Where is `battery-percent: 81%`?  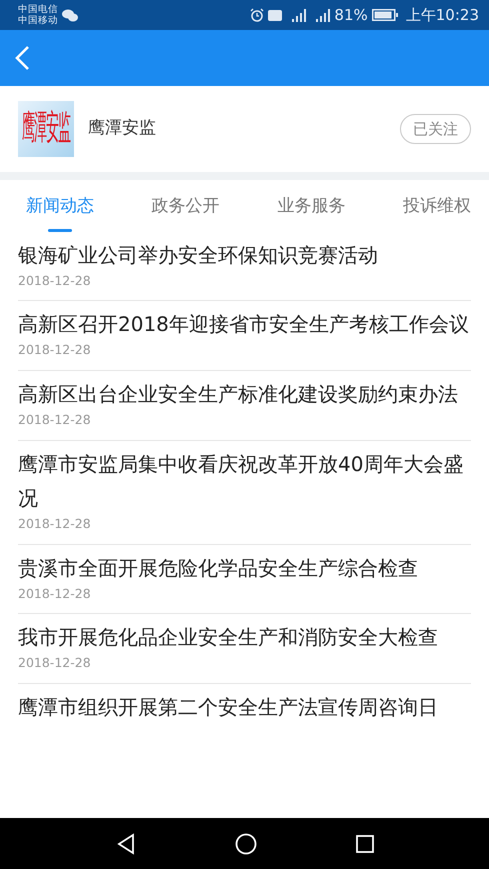 battery-percent: 81% is located at coordinates (351, 15).